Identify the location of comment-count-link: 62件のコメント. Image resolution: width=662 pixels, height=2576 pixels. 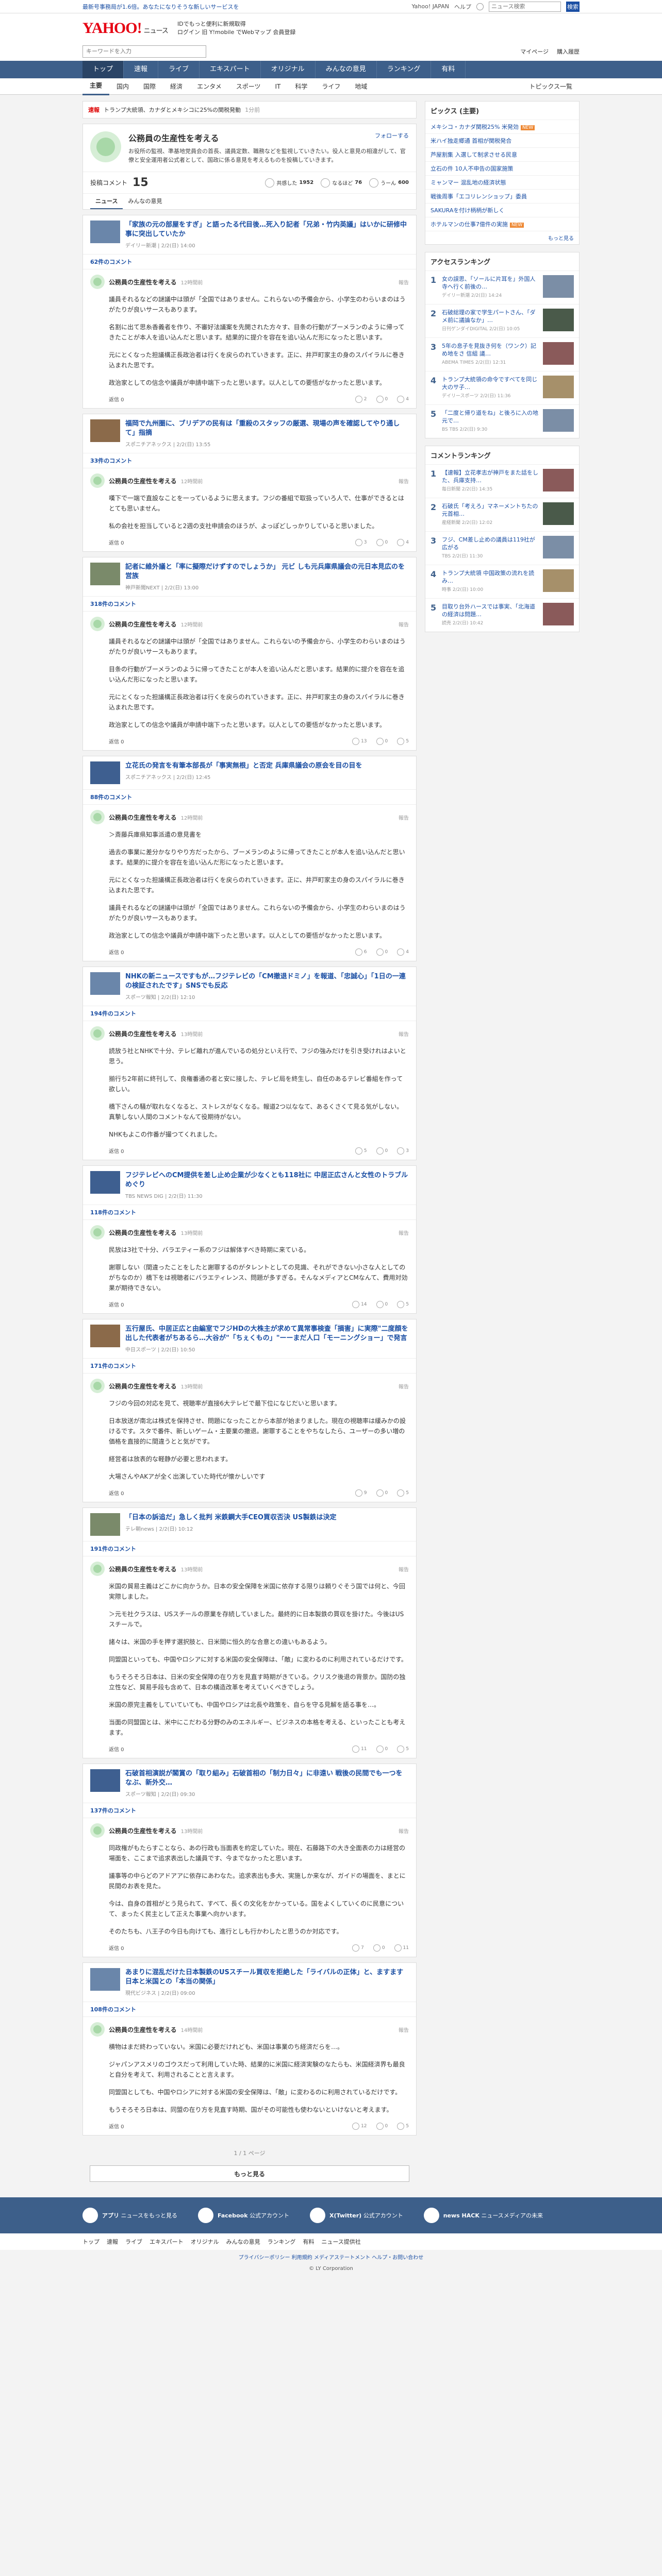
(250, 262).